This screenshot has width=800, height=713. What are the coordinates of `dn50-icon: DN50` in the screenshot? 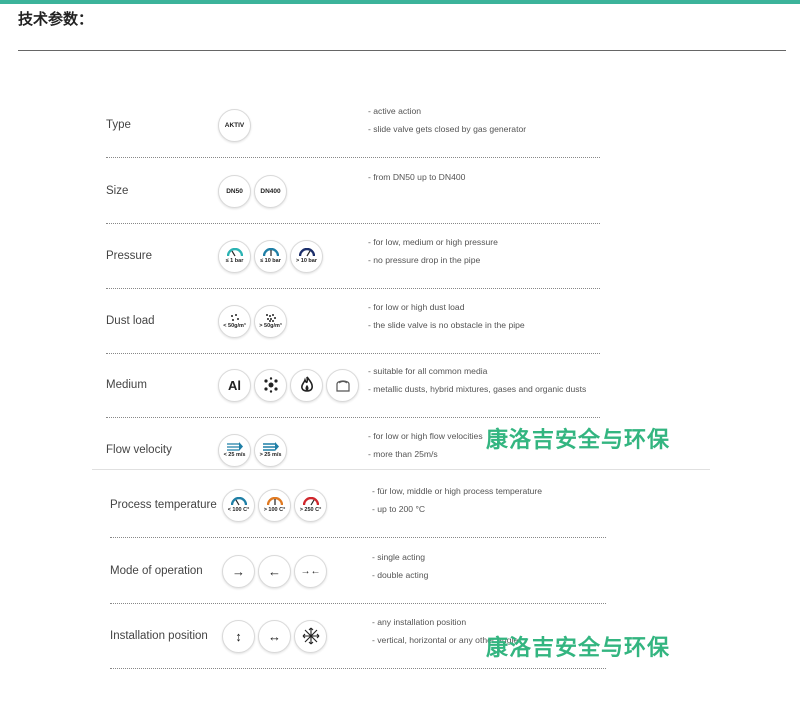 It's located at (234, 191).